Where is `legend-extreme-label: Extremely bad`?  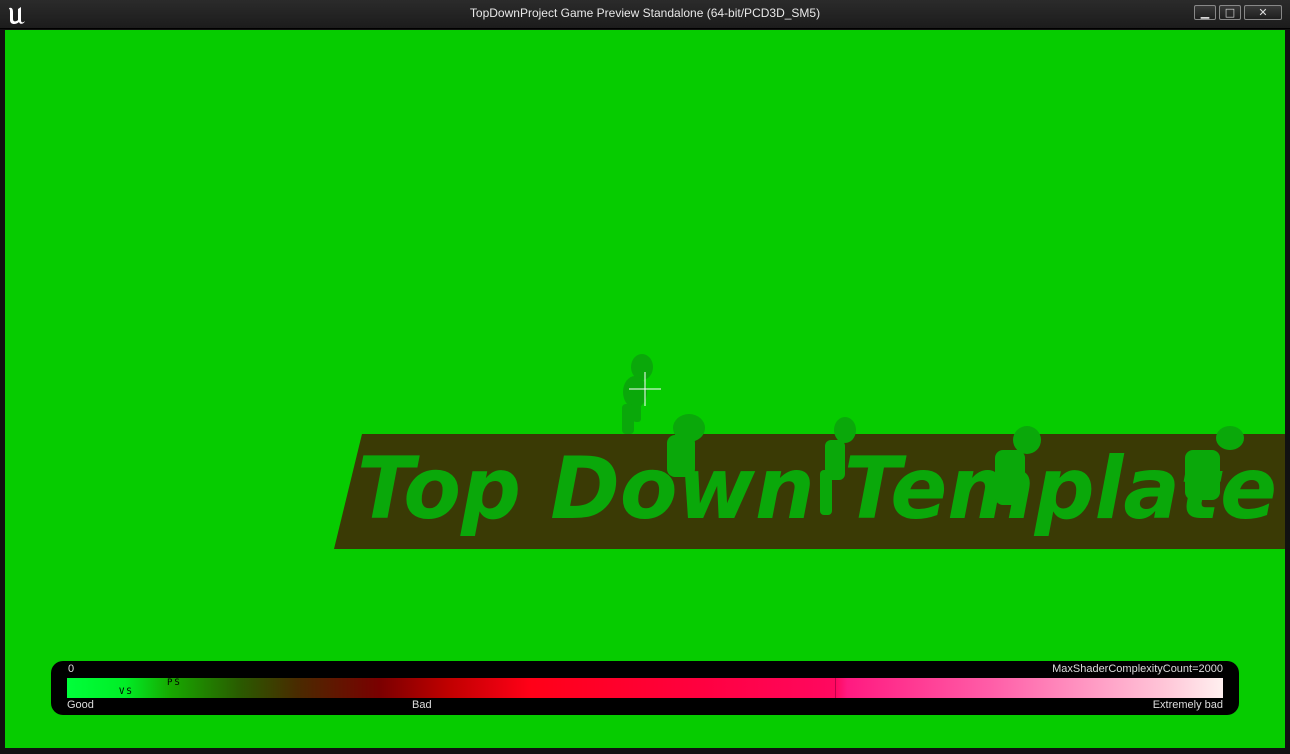 legend-extreme-label: Extremely bad is located at coordinates (1187, 705).